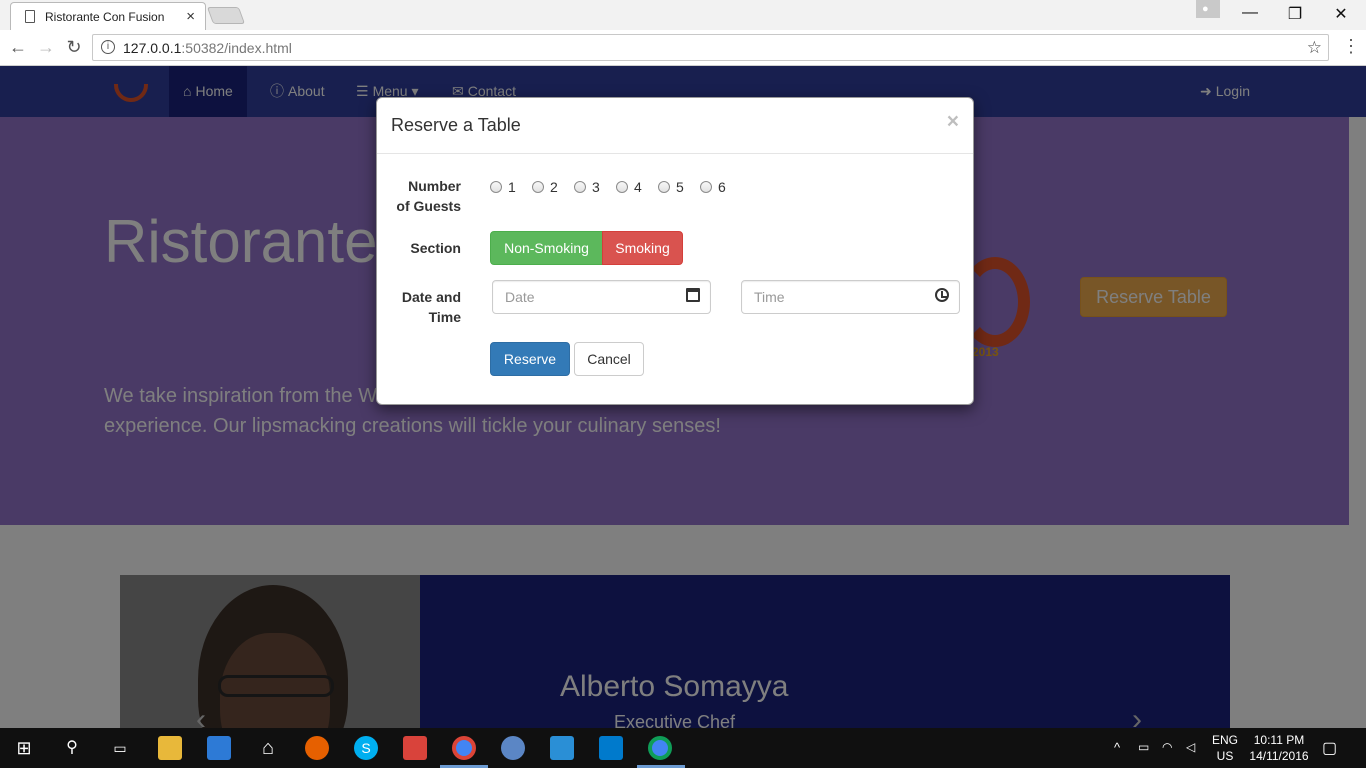 Image resolution: width=1366 pixels, height=768 pixels. I want to click on vscode-icon, so click(611, 748).